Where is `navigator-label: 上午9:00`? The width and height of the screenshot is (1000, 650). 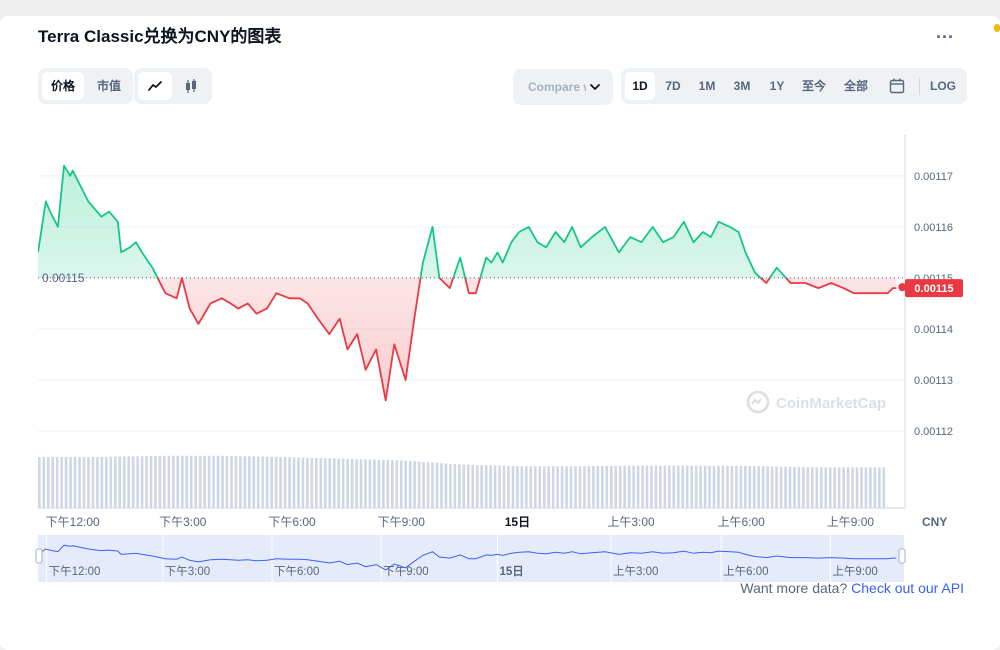
navigator-label: 上午9:00 is located at coordinates (854, 571).